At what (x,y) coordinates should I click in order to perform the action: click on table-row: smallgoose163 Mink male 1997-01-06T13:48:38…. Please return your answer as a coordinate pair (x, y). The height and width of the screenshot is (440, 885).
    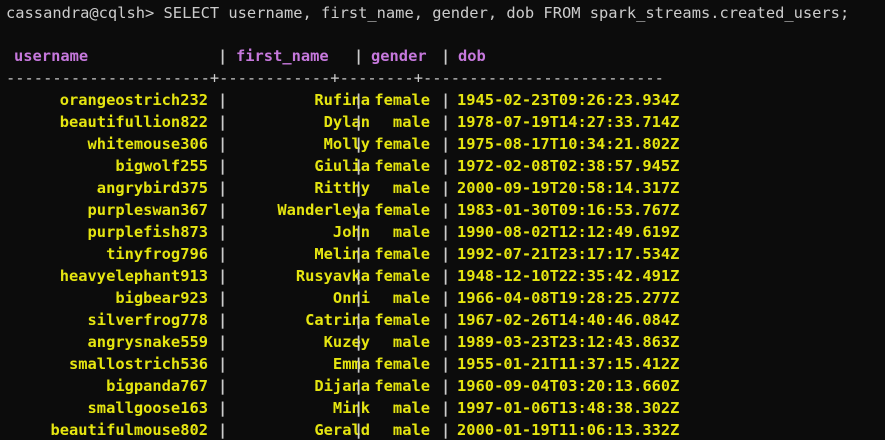
    Looking at the image, I should click on (442, 408).